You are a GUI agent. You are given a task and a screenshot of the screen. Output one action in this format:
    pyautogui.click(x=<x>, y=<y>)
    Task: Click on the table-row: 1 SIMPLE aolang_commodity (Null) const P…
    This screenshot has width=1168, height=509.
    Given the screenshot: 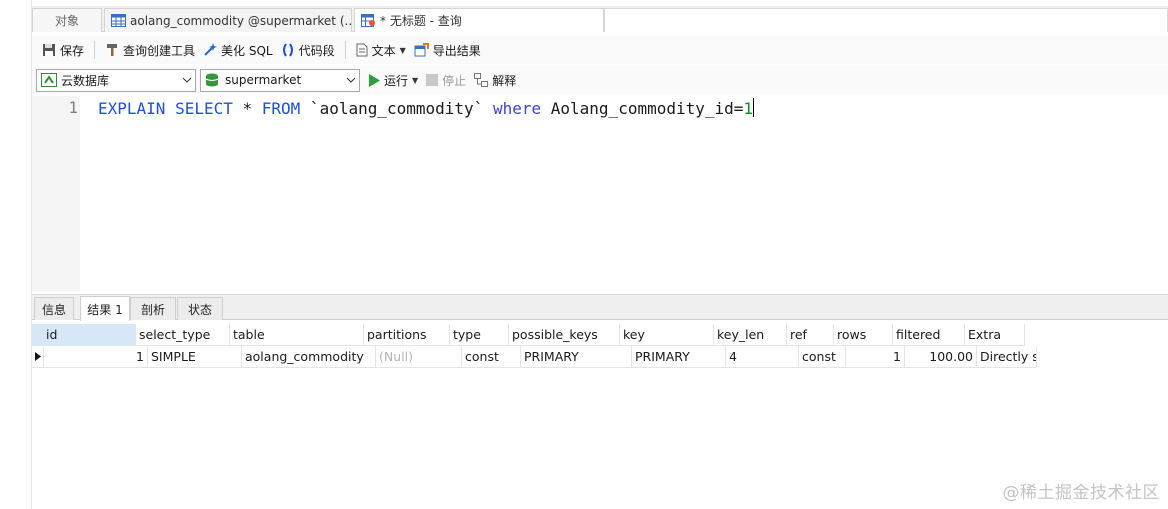 What is the action you would take?
    pyautogui.click(x=534, y=357)
    